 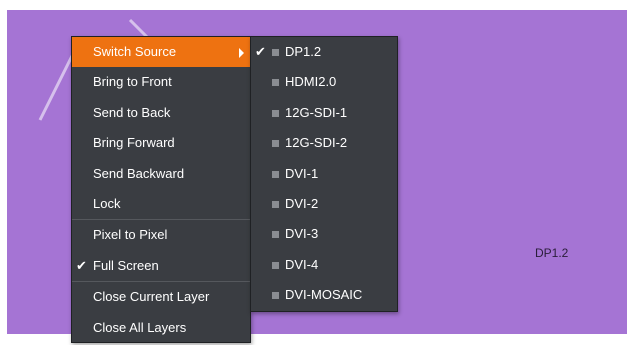 I want to click on source-item-label: DVI-1, so click(x=302, y=173).